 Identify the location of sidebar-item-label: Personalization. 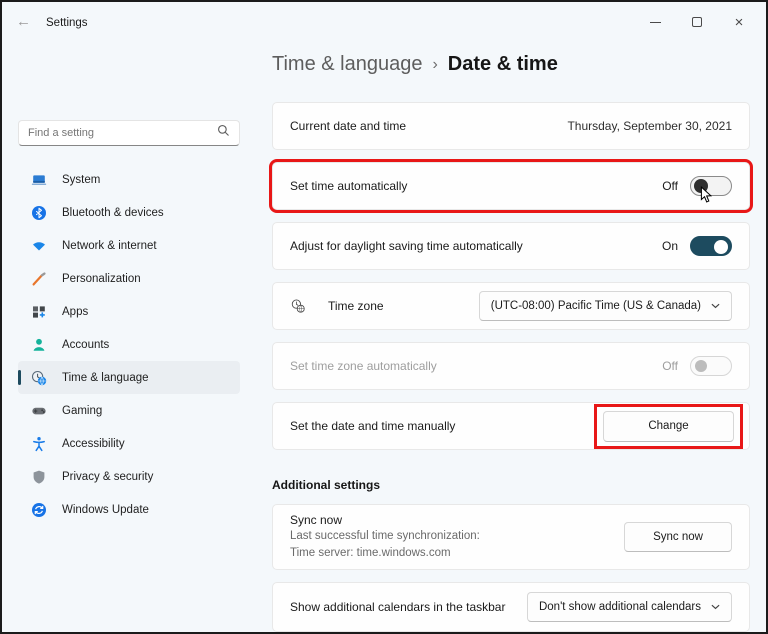
(101, 278).